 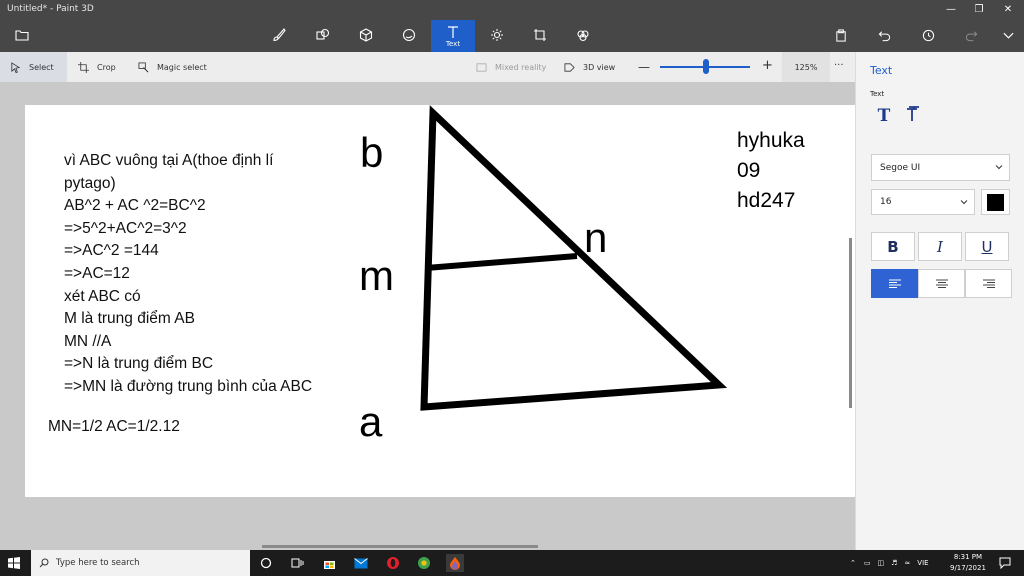 I want to click on notifications-icon, so click(x=1005, y=563).